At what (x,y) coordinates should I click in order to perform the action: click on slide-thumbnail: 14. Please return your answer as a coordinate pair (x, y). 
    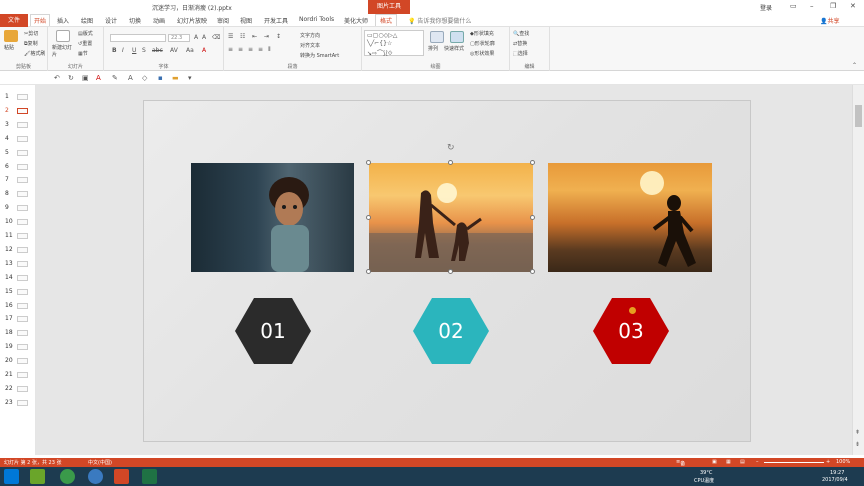
    Looking at the image, I should click on (18, 279).